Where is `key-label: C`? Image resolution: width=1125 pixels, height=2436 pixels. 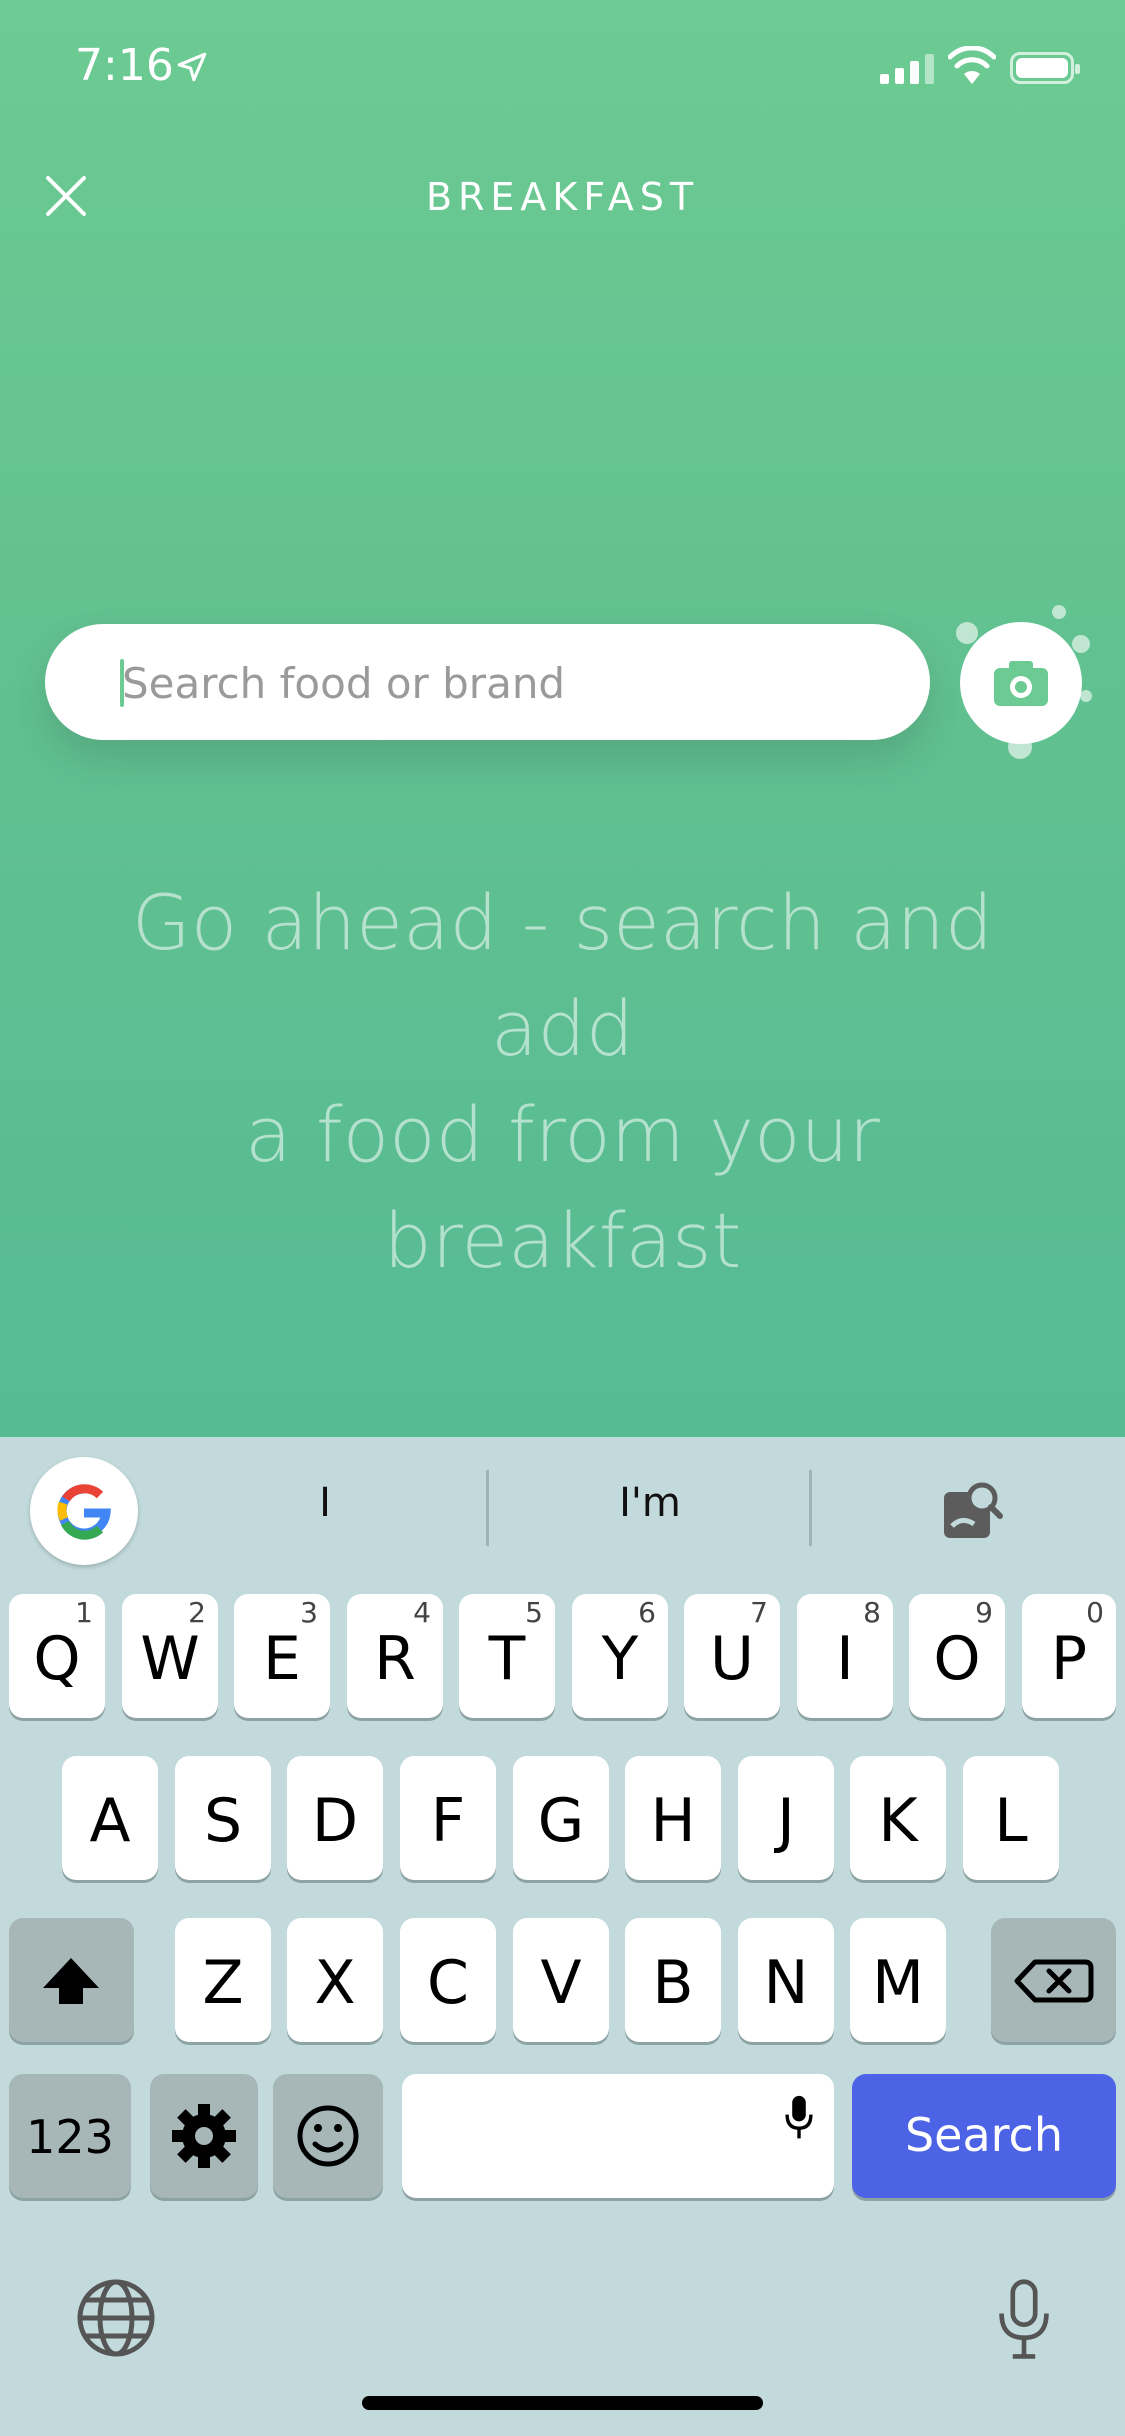 key-label: C is located at coordinates (448, 1983).